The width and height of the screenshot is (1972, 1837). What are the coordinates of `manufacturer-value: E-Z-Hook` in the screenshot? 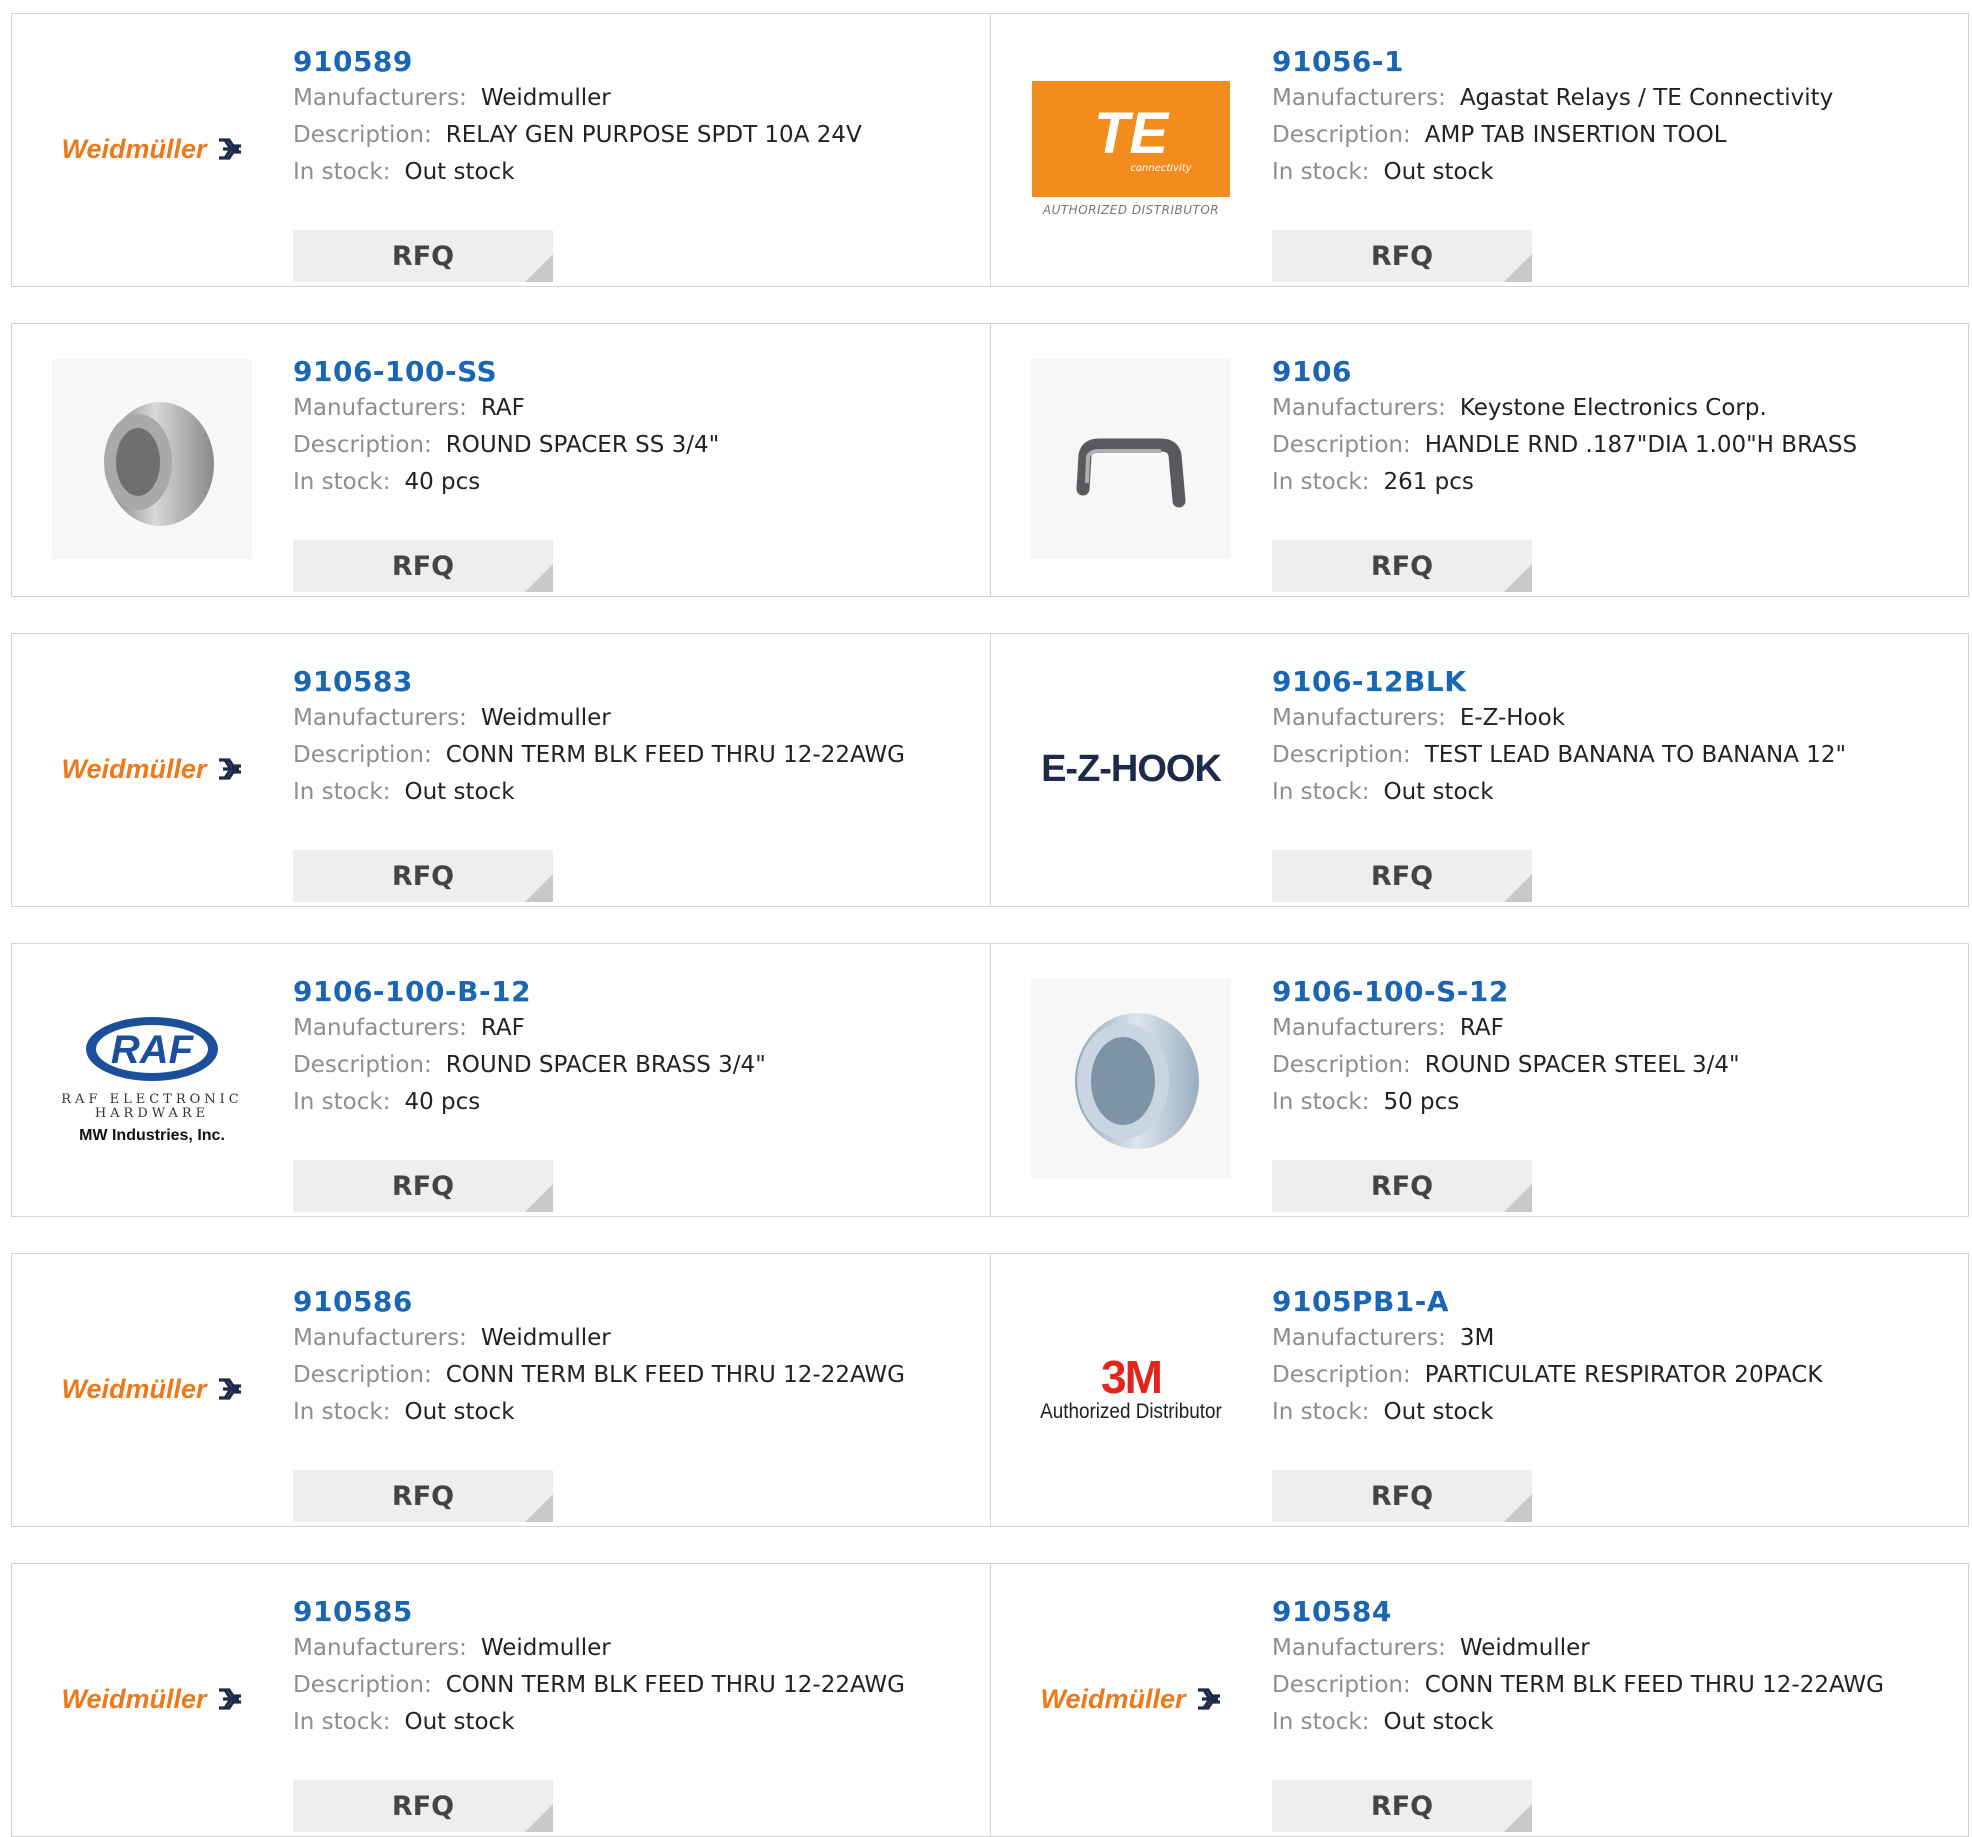 It's located at (1512, 718).